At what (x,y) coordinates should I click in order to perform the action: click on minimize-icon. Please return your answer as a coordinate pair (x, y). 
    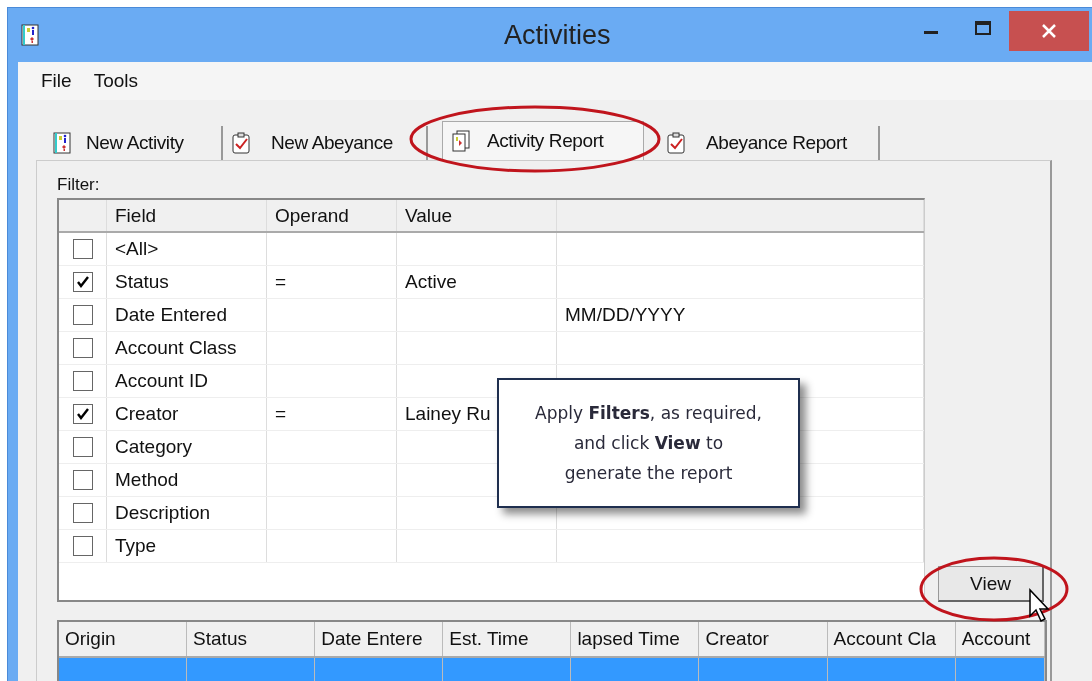
    Looking at the image, I should click on (931, 32).